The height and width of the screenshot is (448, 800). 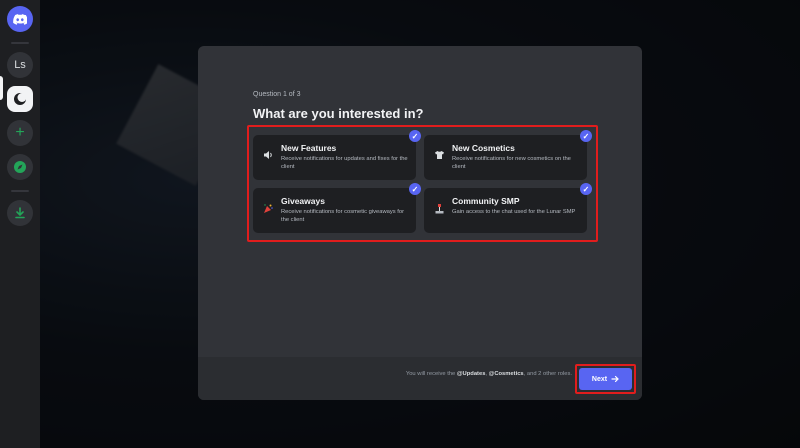 I want to click on arrow-right-icon, so click(x=615, y=379).